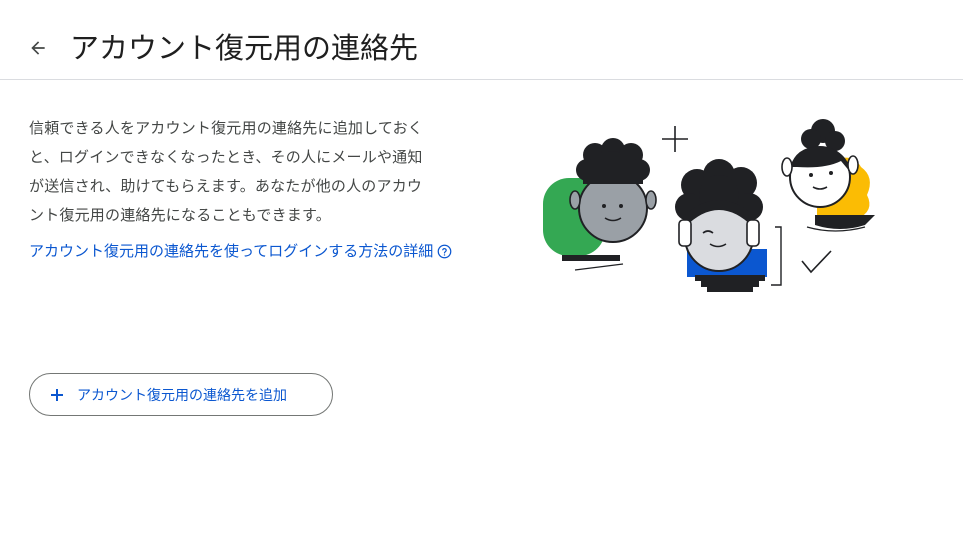 The image size is (963, 535). I want to click on learn-more-link: アカウント復元用の連絡先を使ってログインする方法の詳細, so click(240, 251).